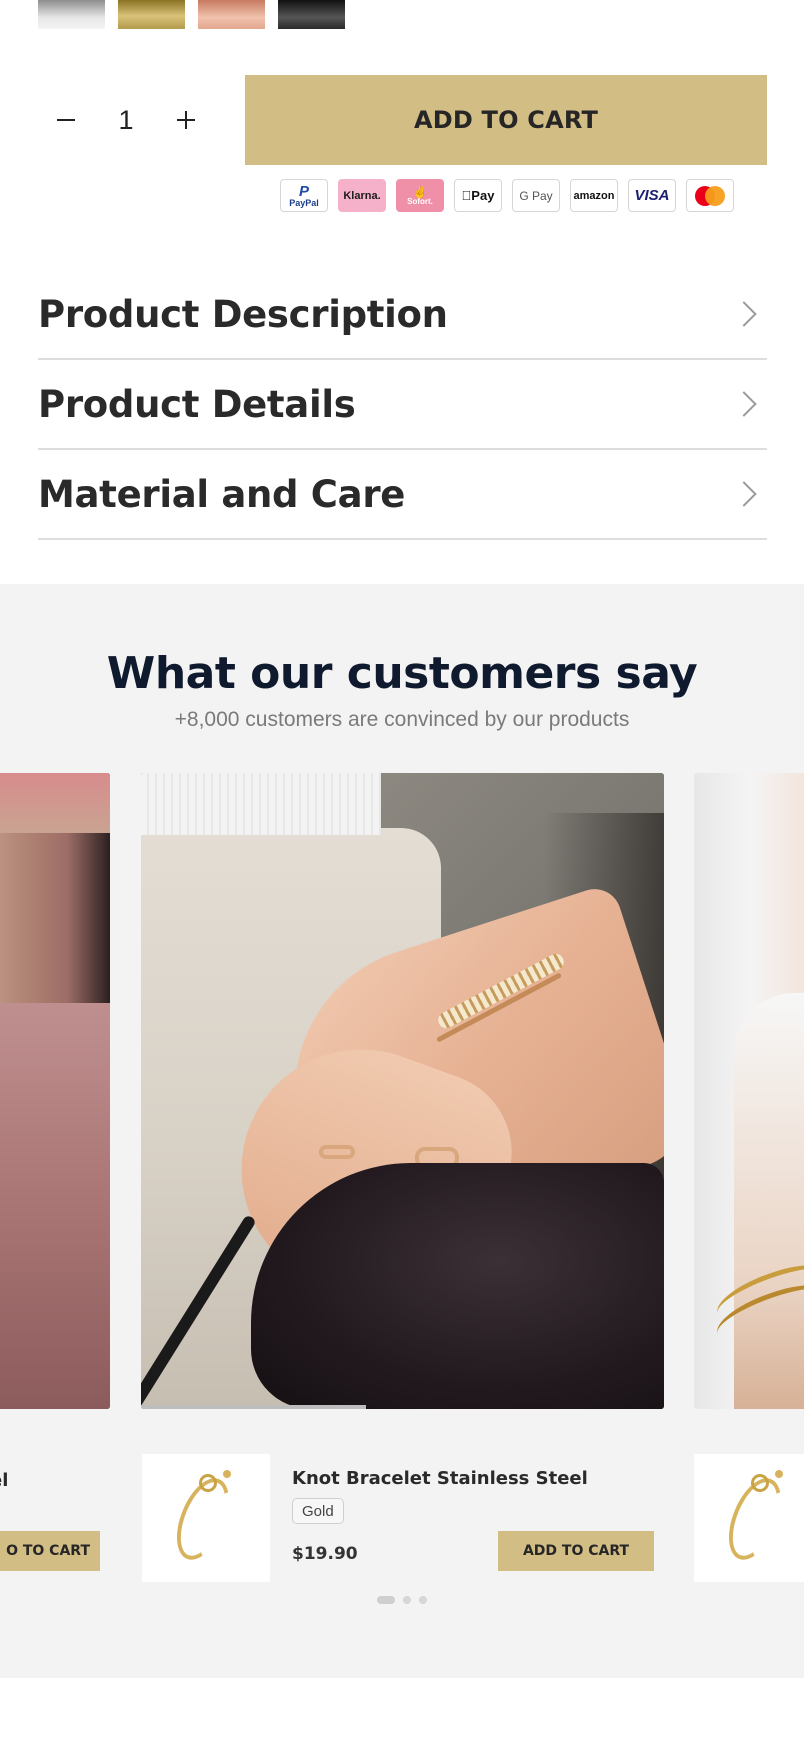 The height and width of the screenshot is (1748, 804). I want to click on google-pay-icon: G Pay, so click(536, 195).